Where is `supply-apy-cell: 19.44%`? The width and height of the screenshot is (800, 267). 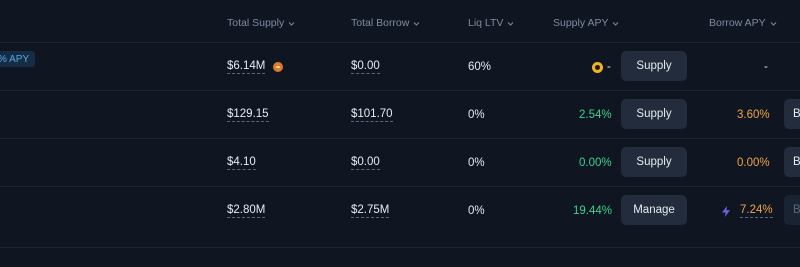
supply-apy-cell: 19.44% is located at coordinates (592, 211).